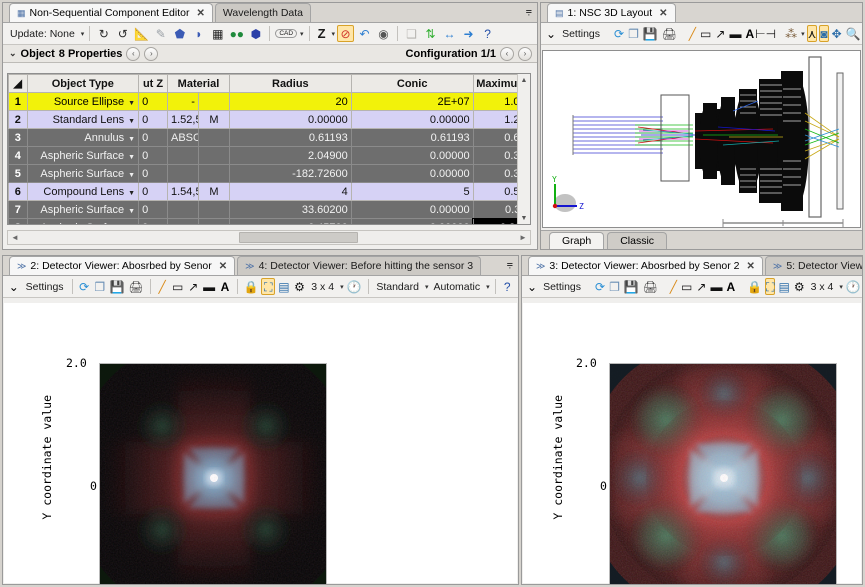  Describe the element at coordinates (411, 33) in the screenshot. I see `blank-page-icon: ❑` at that location.